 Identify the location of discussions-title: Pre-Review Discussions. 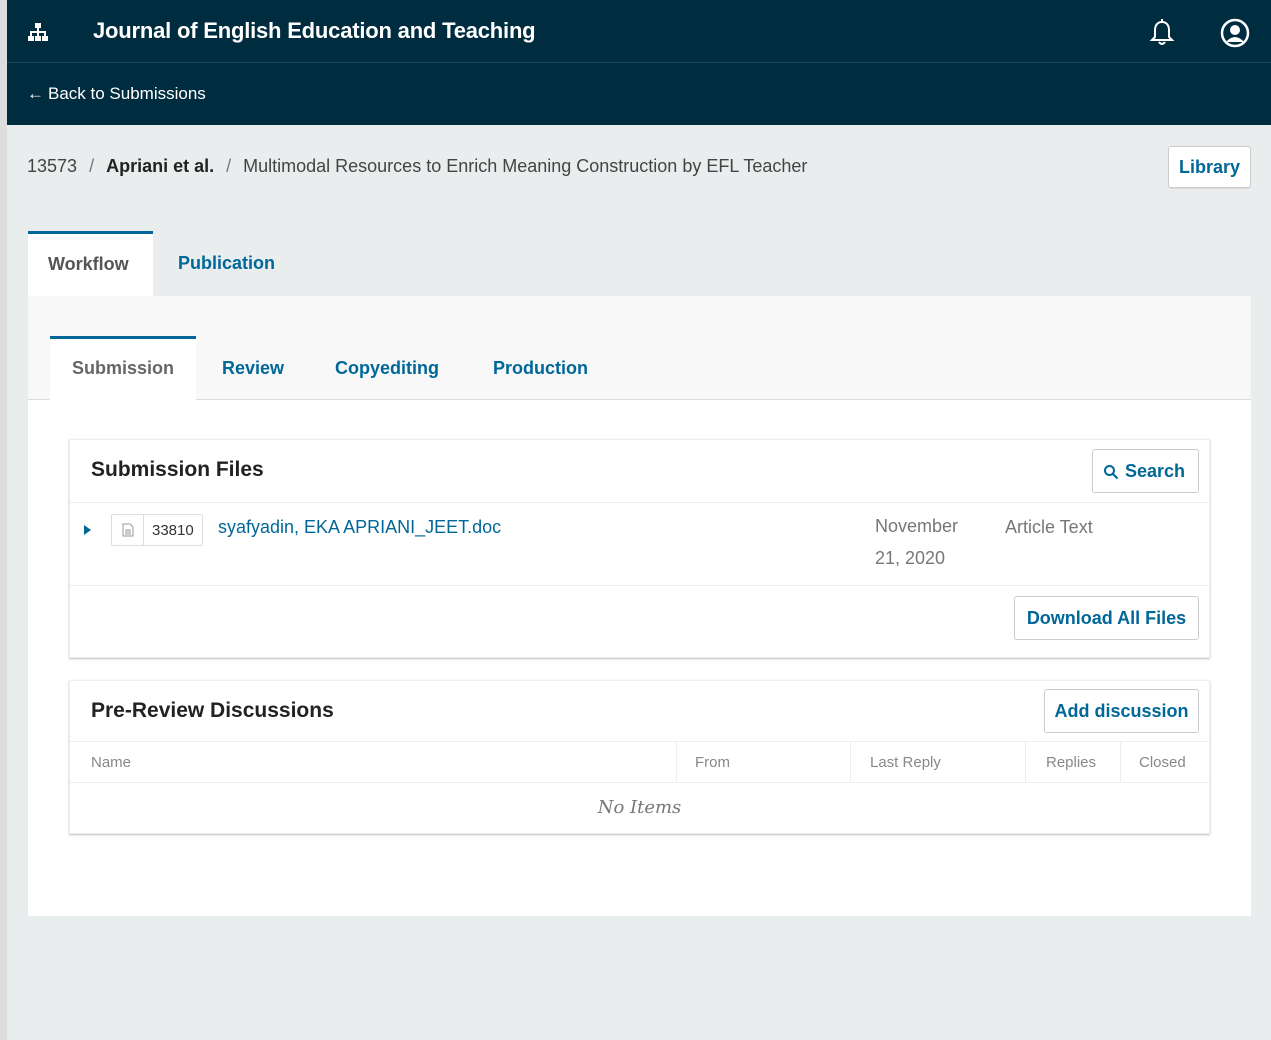
(212, 710).